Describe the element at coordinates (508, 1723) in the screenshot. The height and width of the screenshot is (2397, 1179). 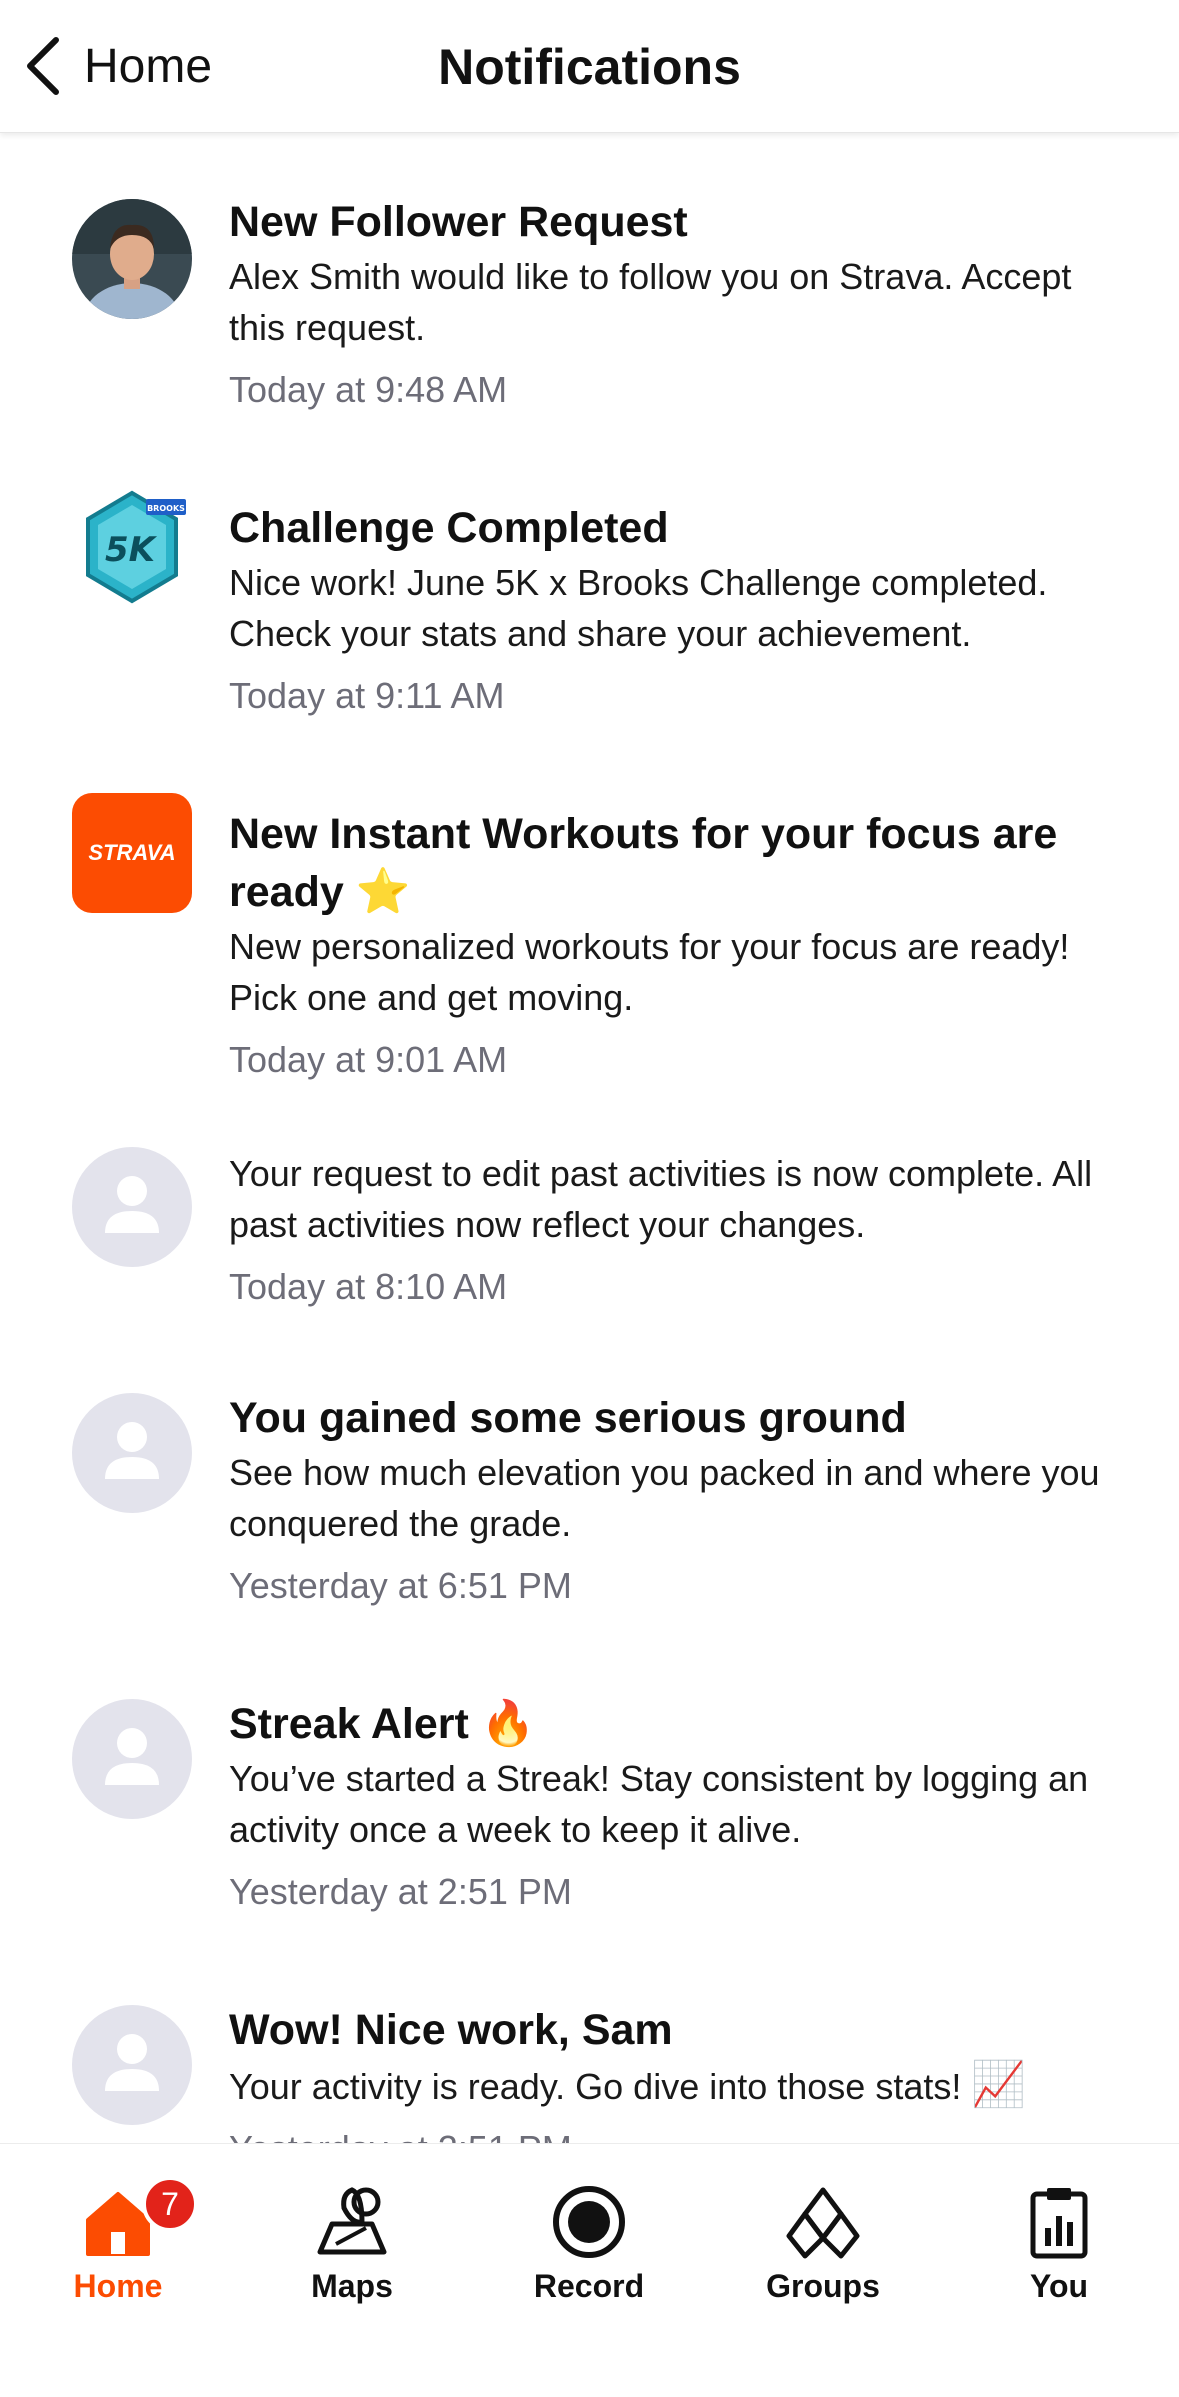
I see `fire-icon: 🔥` at that location.